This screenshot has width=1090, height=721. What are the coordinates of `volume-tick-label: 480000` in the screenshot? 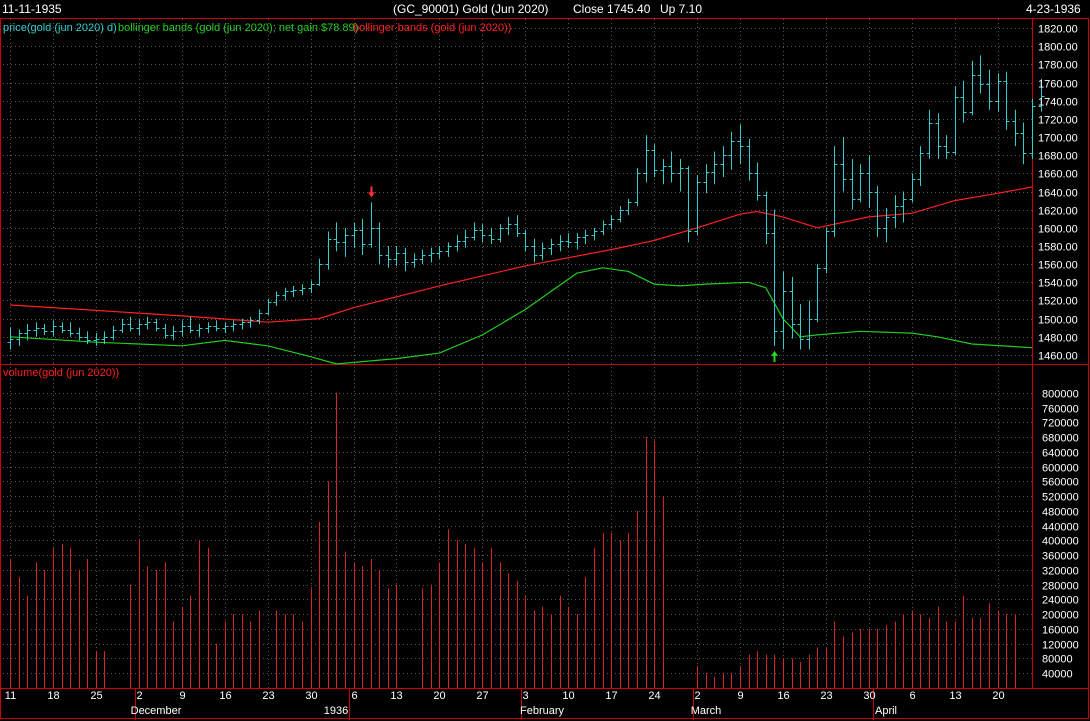 It's located at (1060, 513).